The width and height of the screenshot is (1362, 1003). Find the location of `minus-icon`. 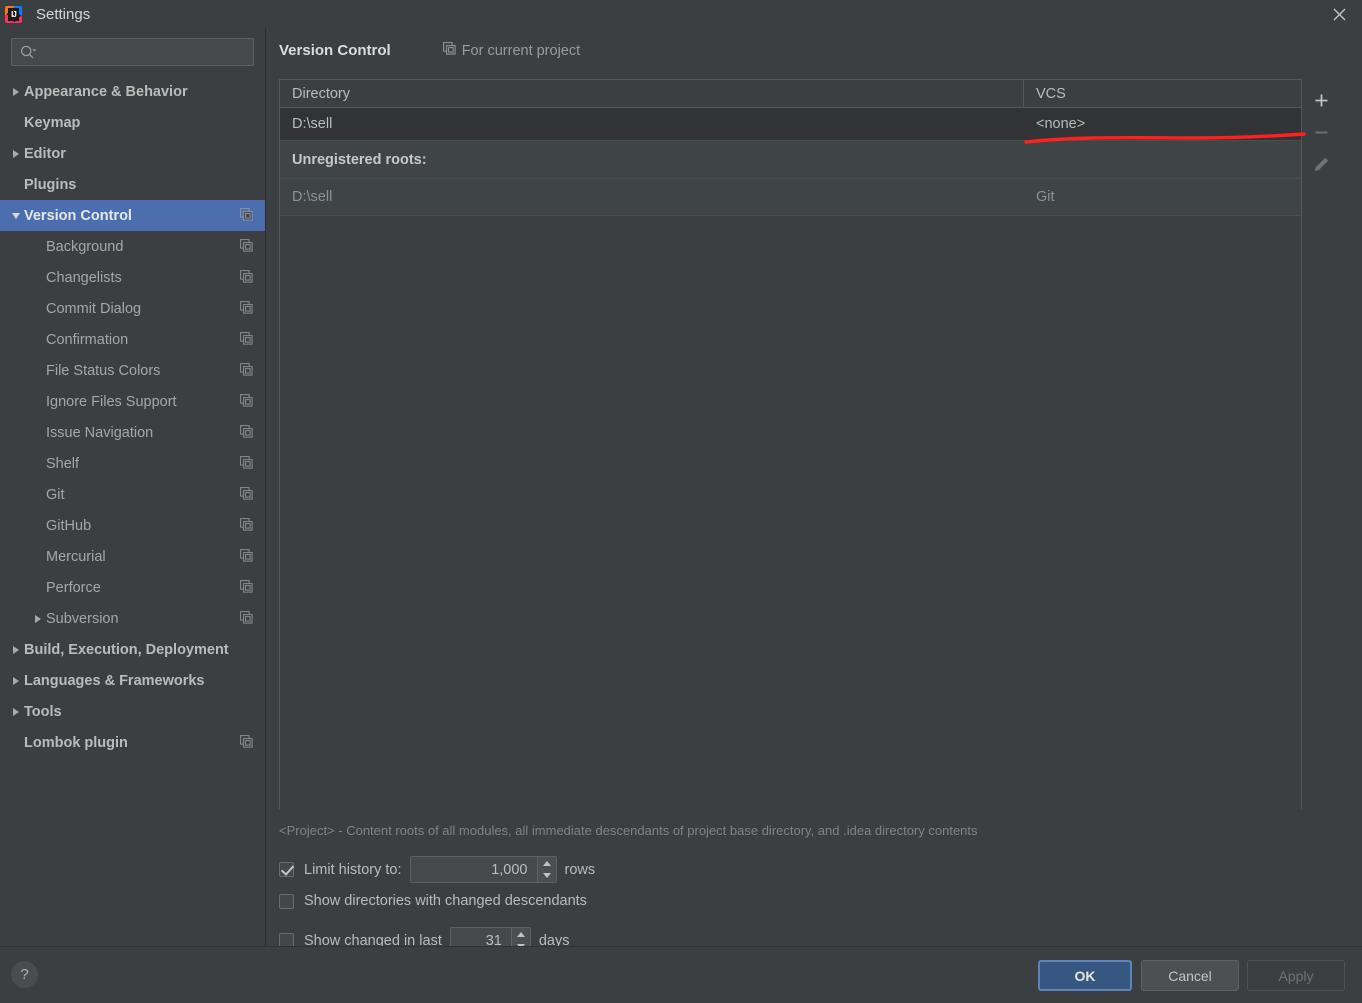

minus-icon is located at coordinates (1321, 132).